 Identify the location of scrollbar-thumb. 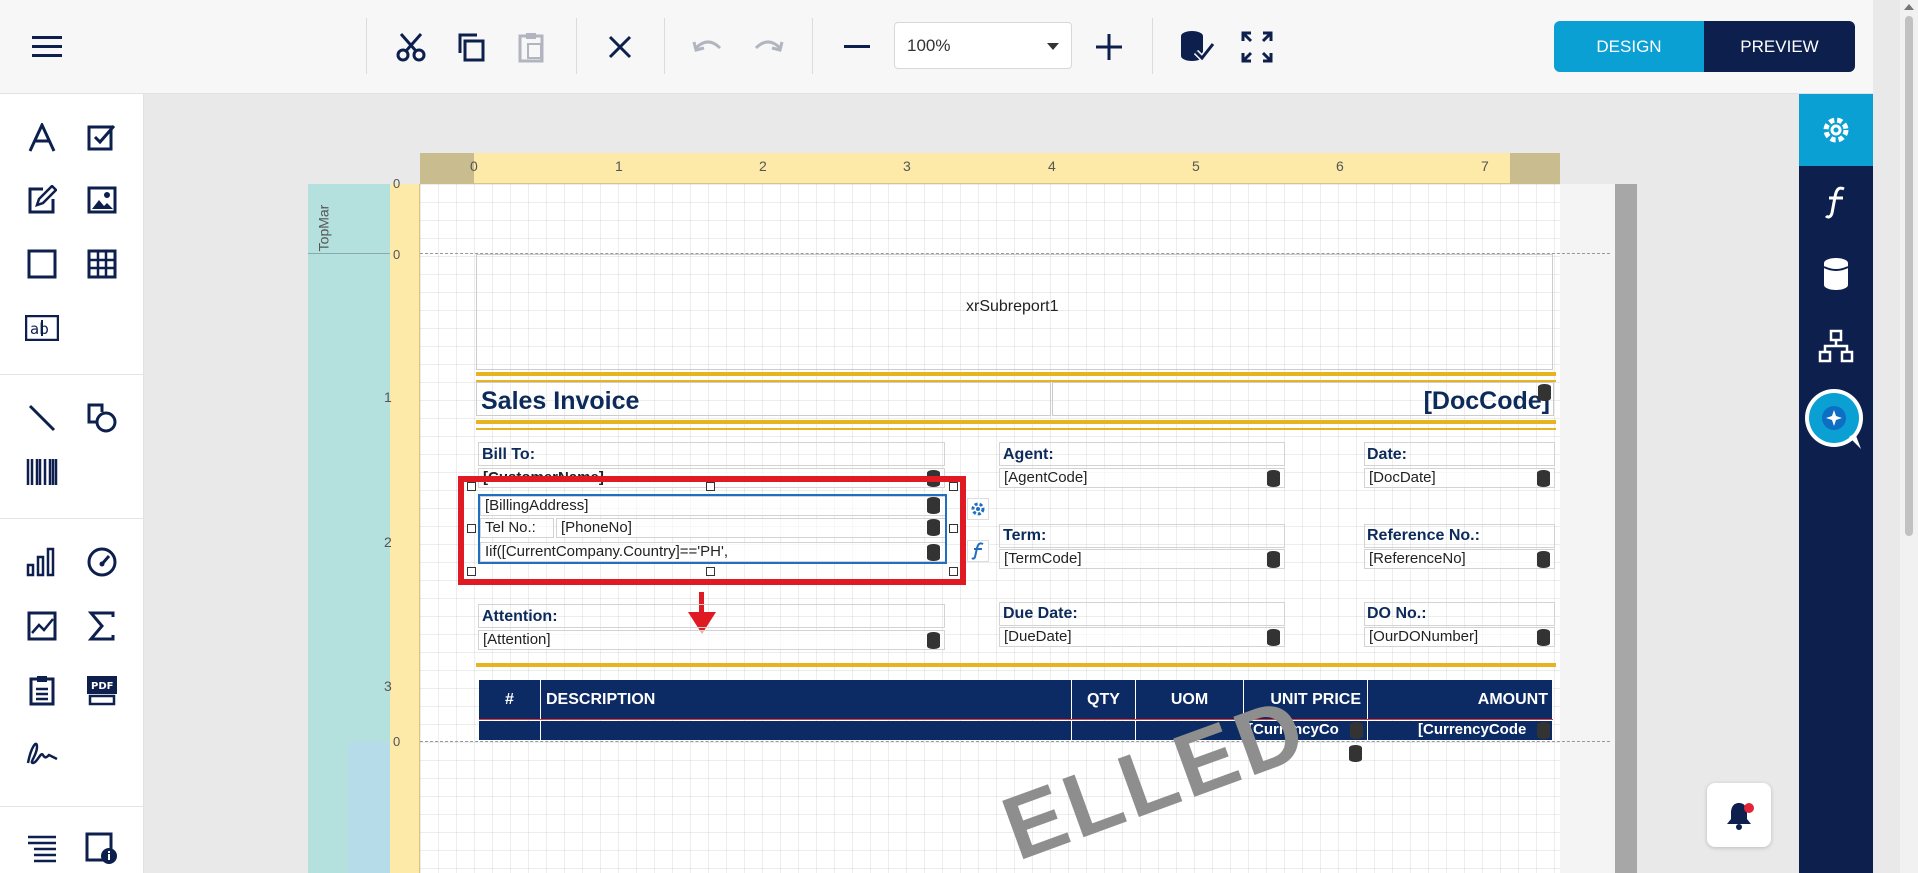
(1909, 276).